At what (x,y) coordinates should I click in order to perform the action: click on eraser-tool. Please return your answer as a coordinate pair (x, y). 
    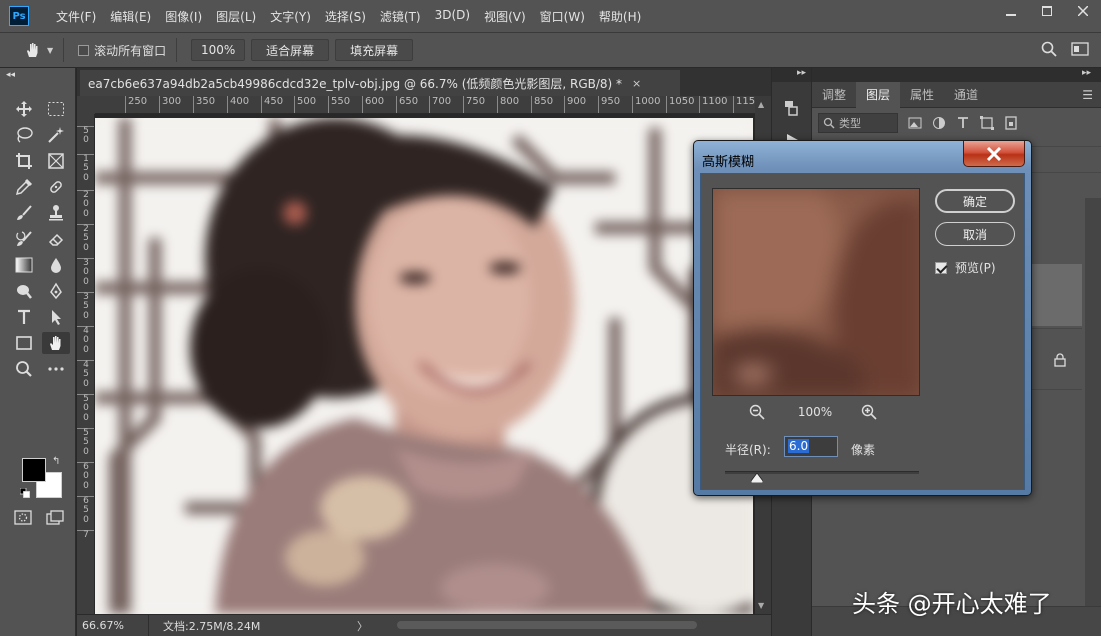
    Looking at the image, I should click on (56, 239).